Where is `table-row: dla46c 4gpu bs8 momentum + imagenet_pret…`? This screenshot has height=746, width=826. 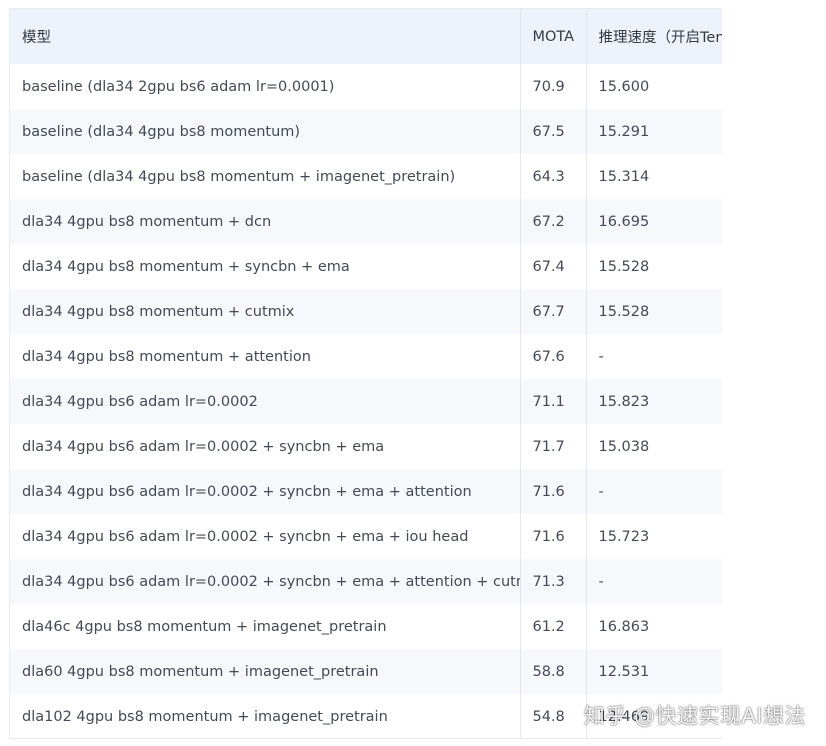 table-row: dla46c 4gpu bs8 momentum + imagenet_pret… is located at coordinates (366, 626).